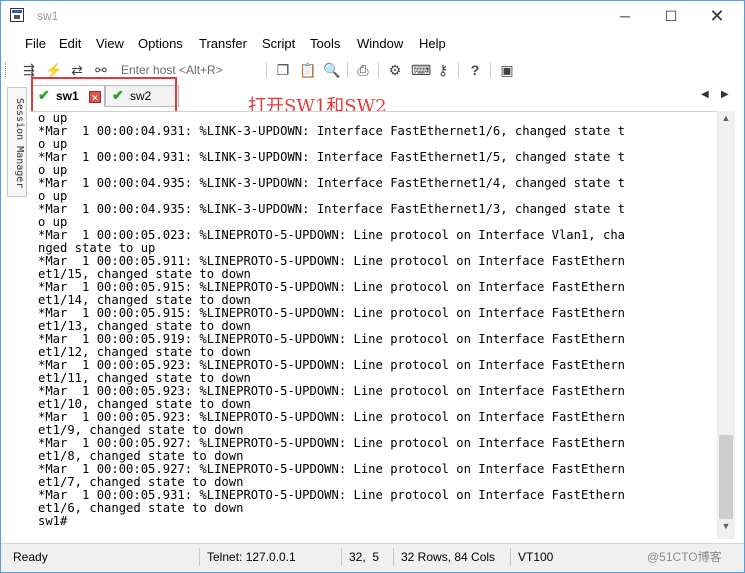  Describe the element at coordinates (6, 70) in the screenshot. I see `toolbar-grip` at that location.